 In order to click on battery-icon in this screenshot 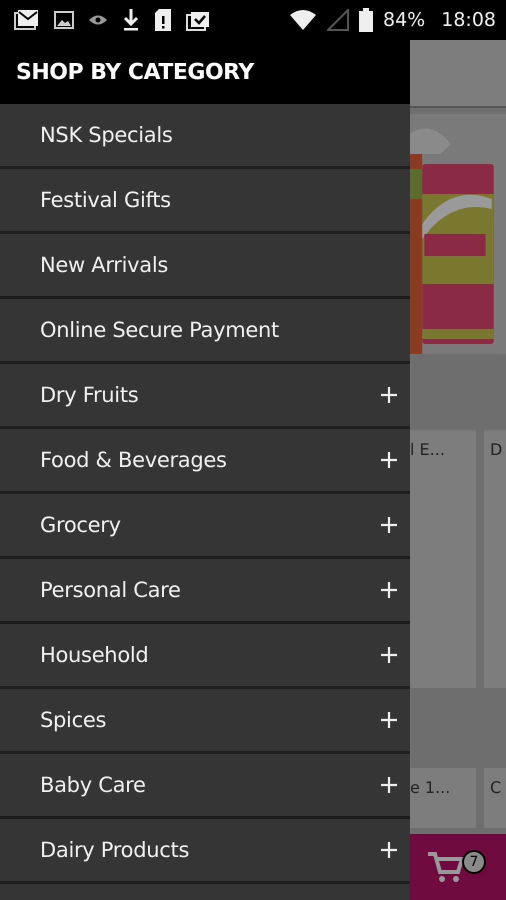, I will do `click(366, 20)`.